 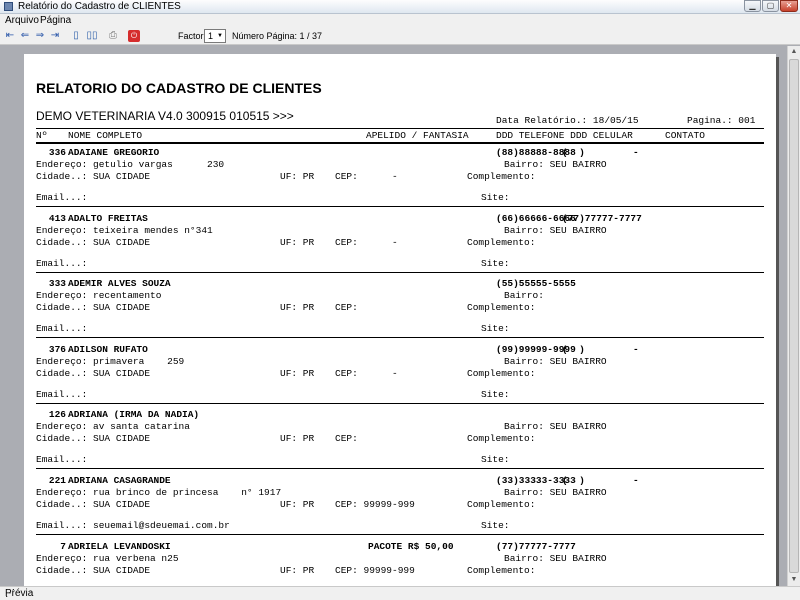 I want to click on client-address: Endereço: primavera 259, so click(x=110, y=361).